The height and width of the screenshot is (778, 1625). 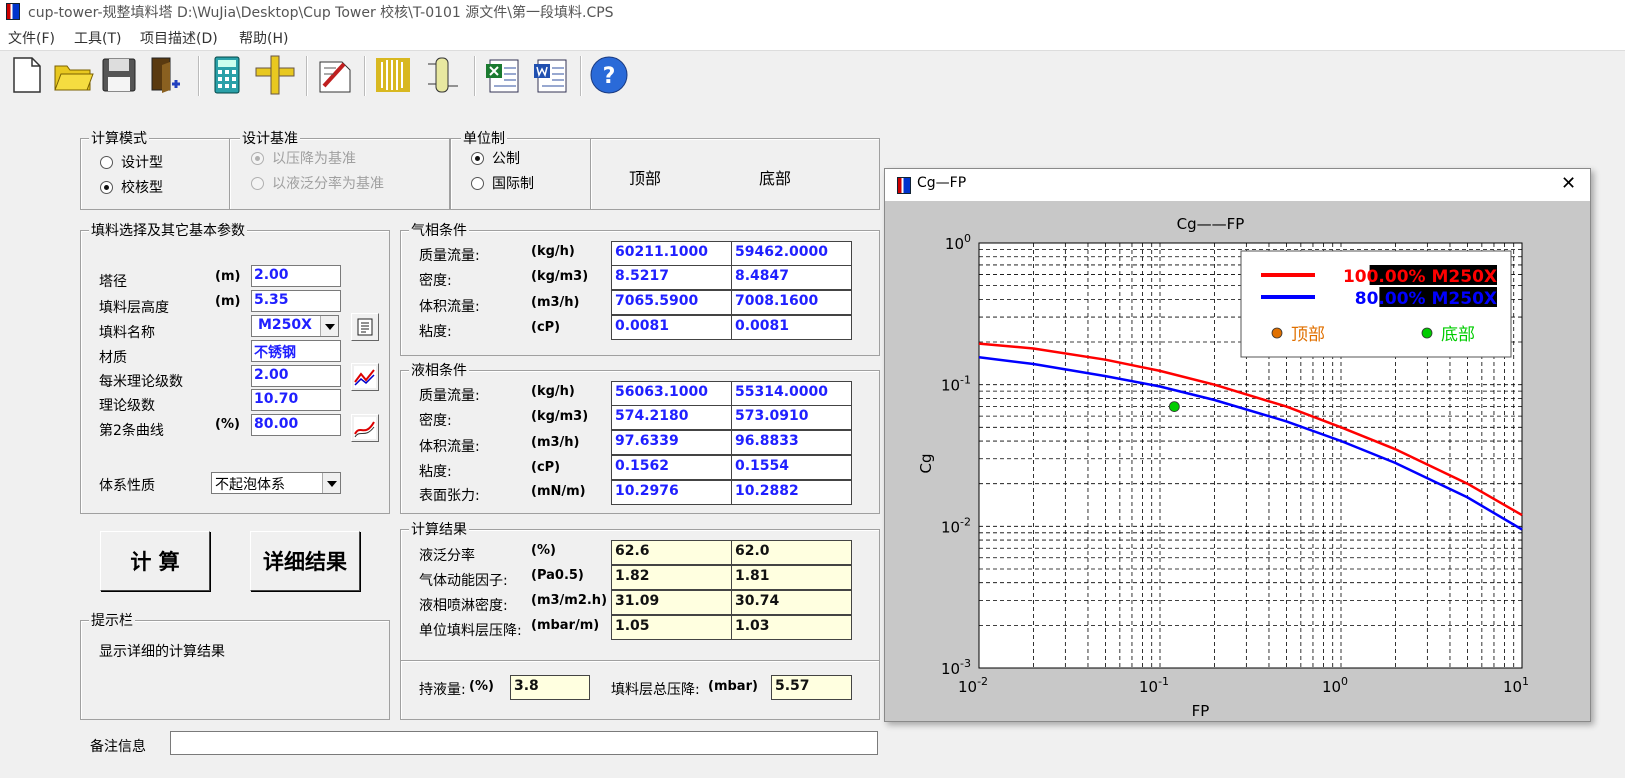 I want to click on system-property-label: 体系性质, so click(x=127, y=486).